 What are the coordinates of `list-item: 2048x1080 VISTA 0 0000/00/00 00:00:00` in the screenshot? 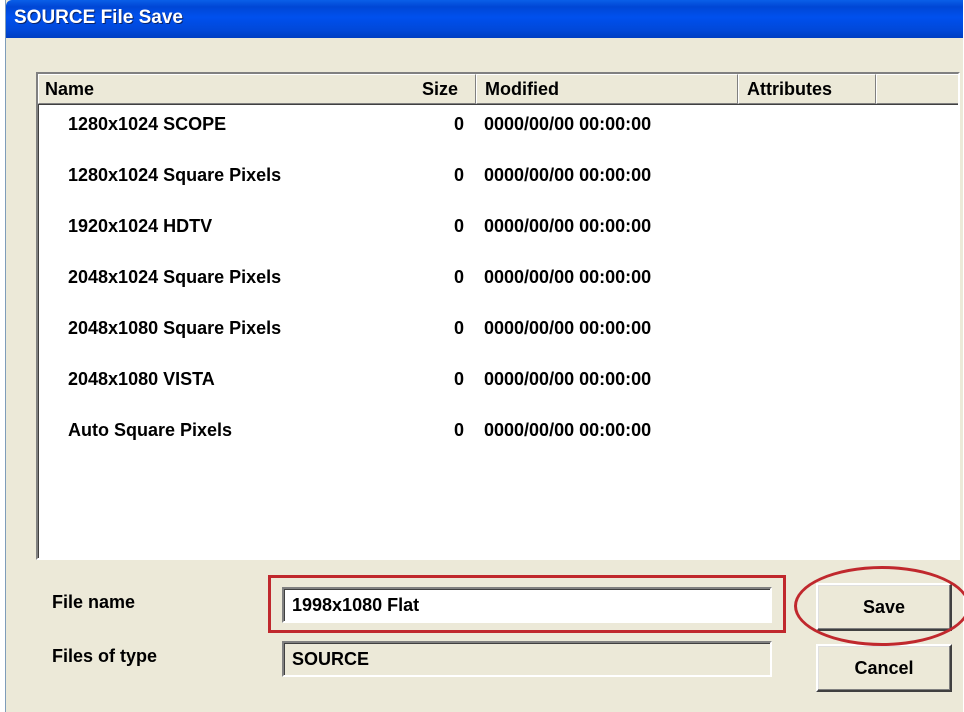 It's located at (498, 384).